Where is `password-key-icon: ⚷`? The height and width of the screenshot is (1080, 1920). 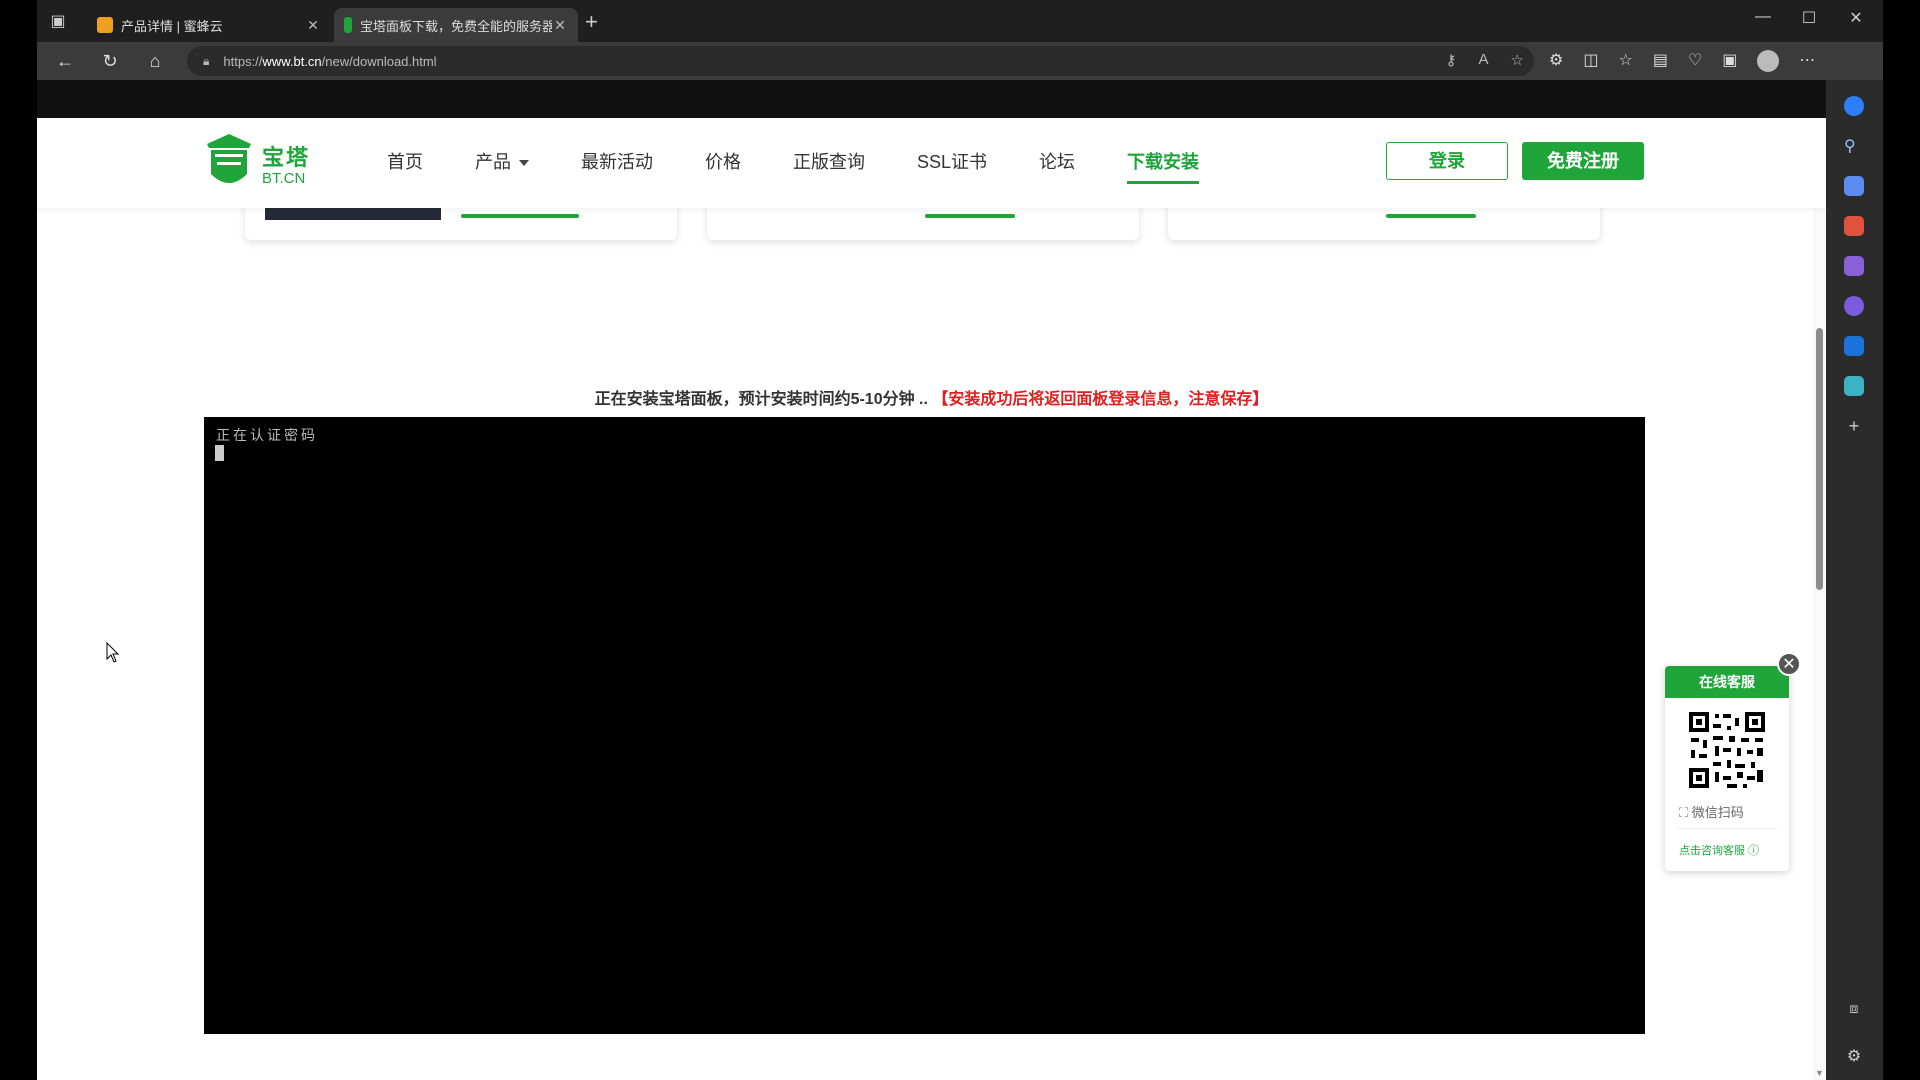 password-key-icon: ⚷ is located at coordinates (1451, 60).